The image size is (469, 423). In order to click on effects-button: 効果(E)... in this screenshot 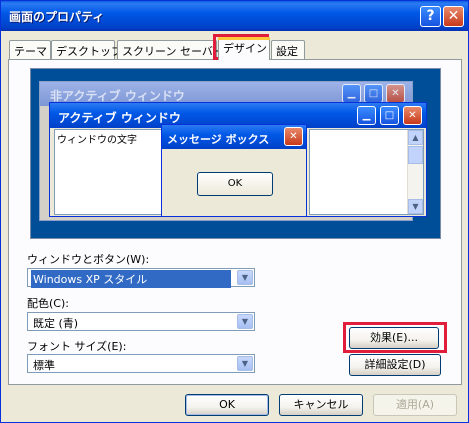, I will do `click(394, 338)`.